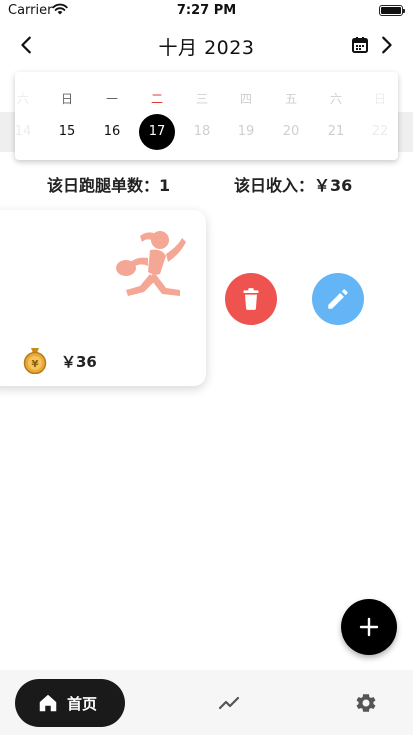 The height and width of the screenshot is (735, 413). Describe the element at coordinates (201, 99) in the screenshot. I see `weekday-label: 三` at that location.